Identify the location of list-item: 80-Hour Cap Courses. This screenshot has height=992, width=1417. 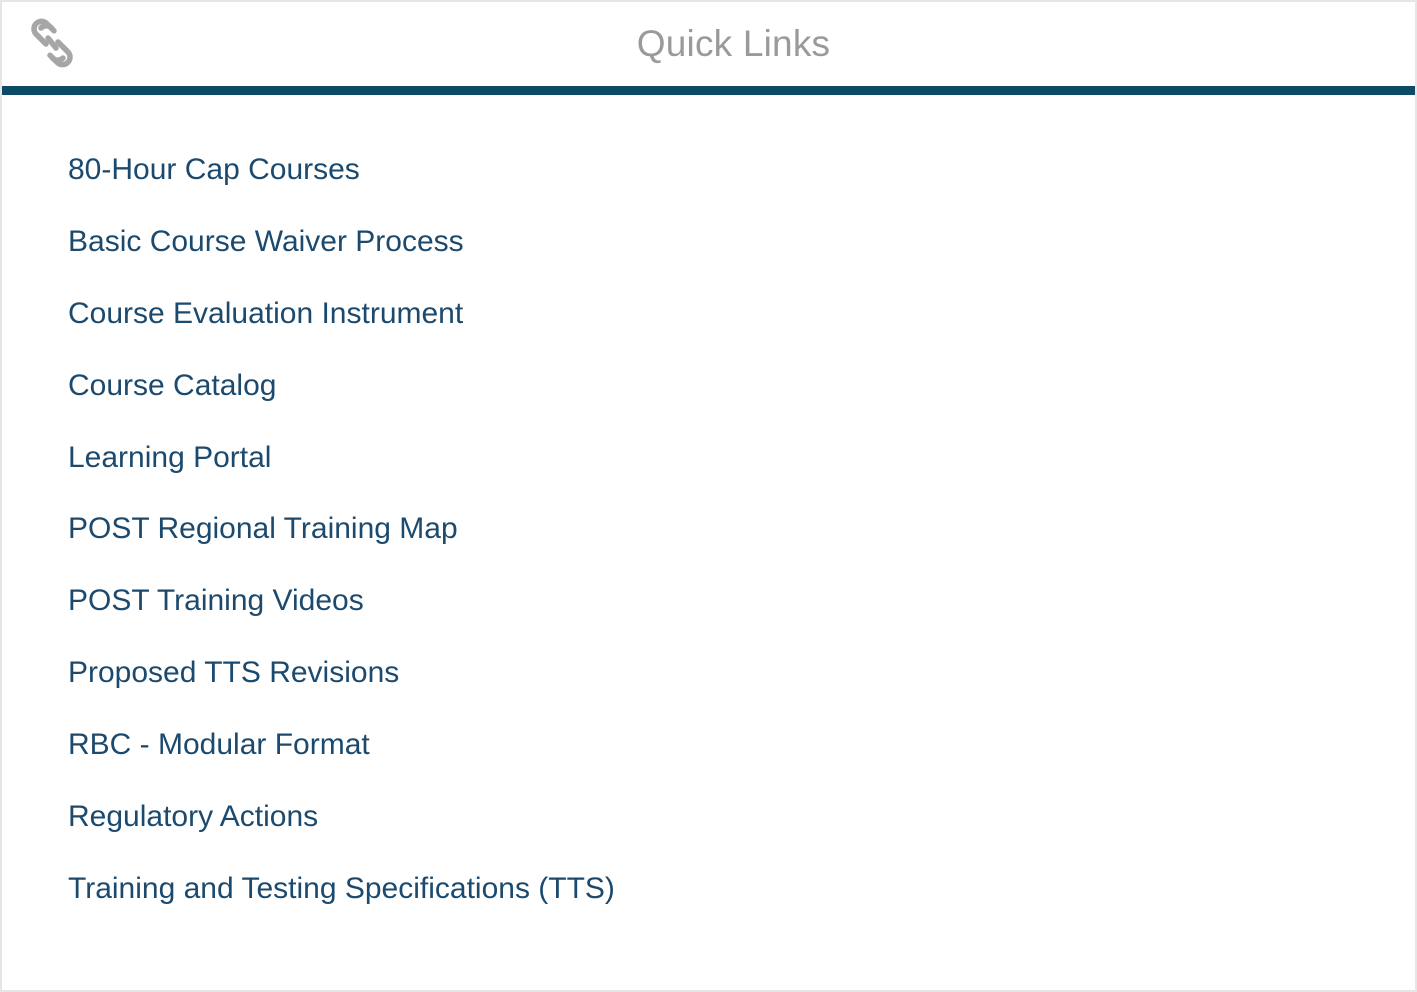
(741, 183).